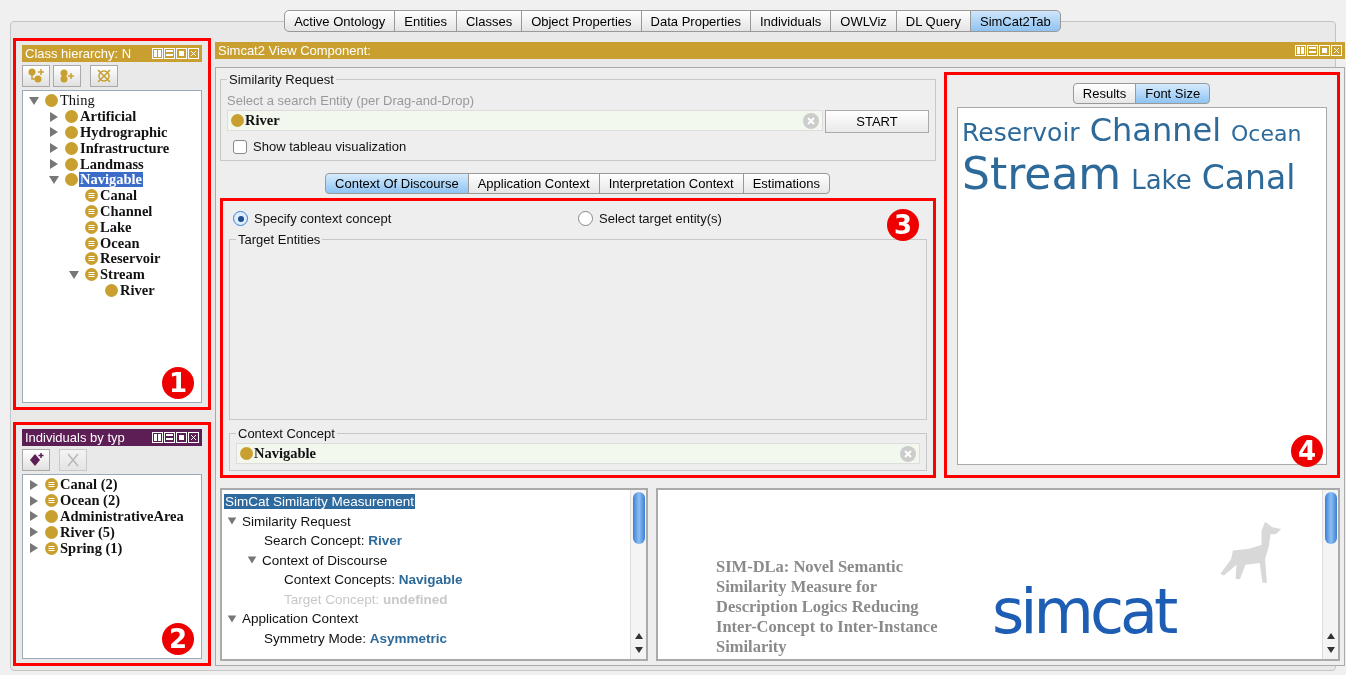 This screenshot has width=1346, height=675. What do you see at coordinates (122, 516) in the screenshot?
I see `tree-item: AdministrativeArea` at bounding box center [122, 516].